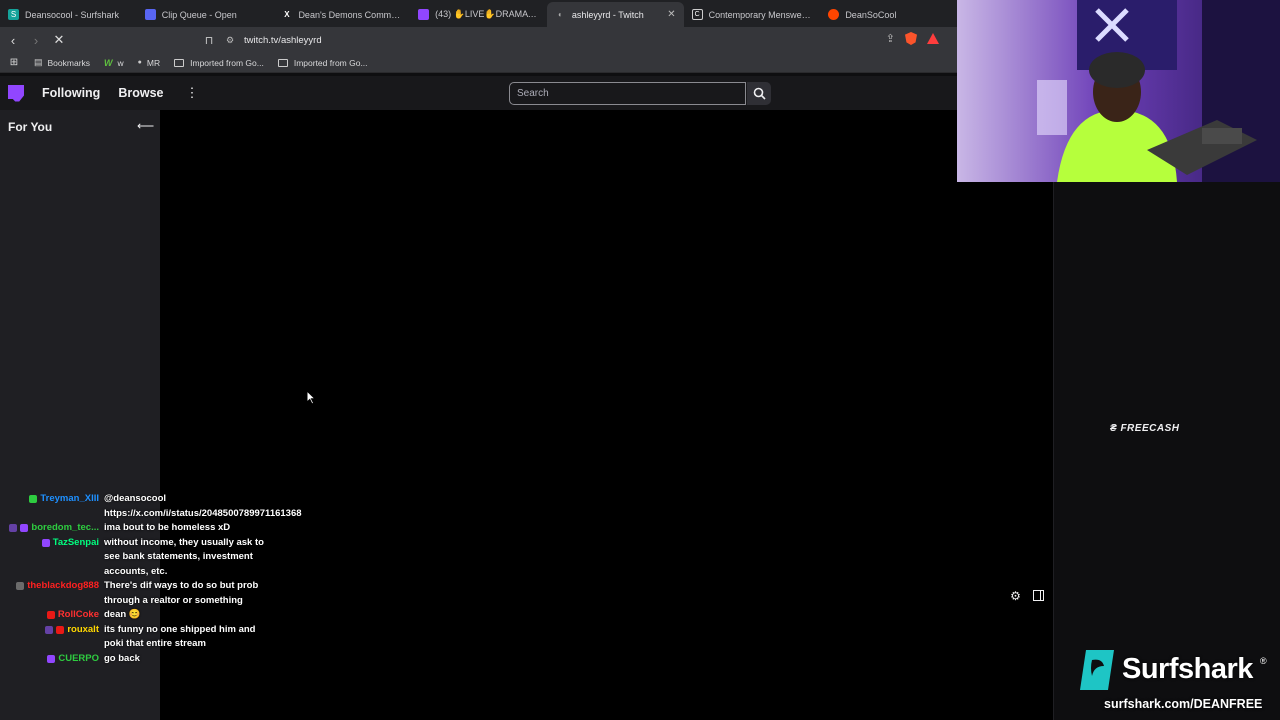 This screenshot has height=720, width=1280. What do you see at coordinates (72, 14) in the screenshot?
I see `tab-label: Deansocool - Surfshark` at bounding box center [72, 14].